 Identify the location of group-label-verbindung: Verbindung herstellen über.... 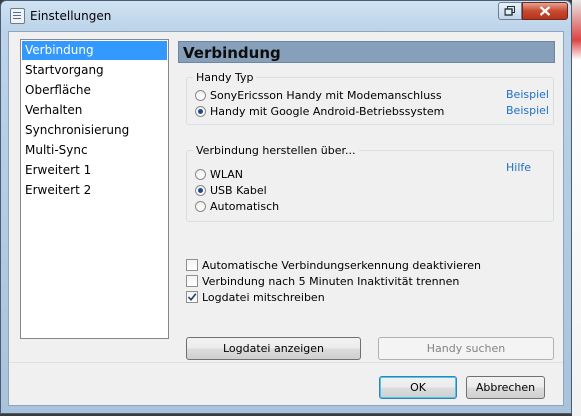
(276, 150).